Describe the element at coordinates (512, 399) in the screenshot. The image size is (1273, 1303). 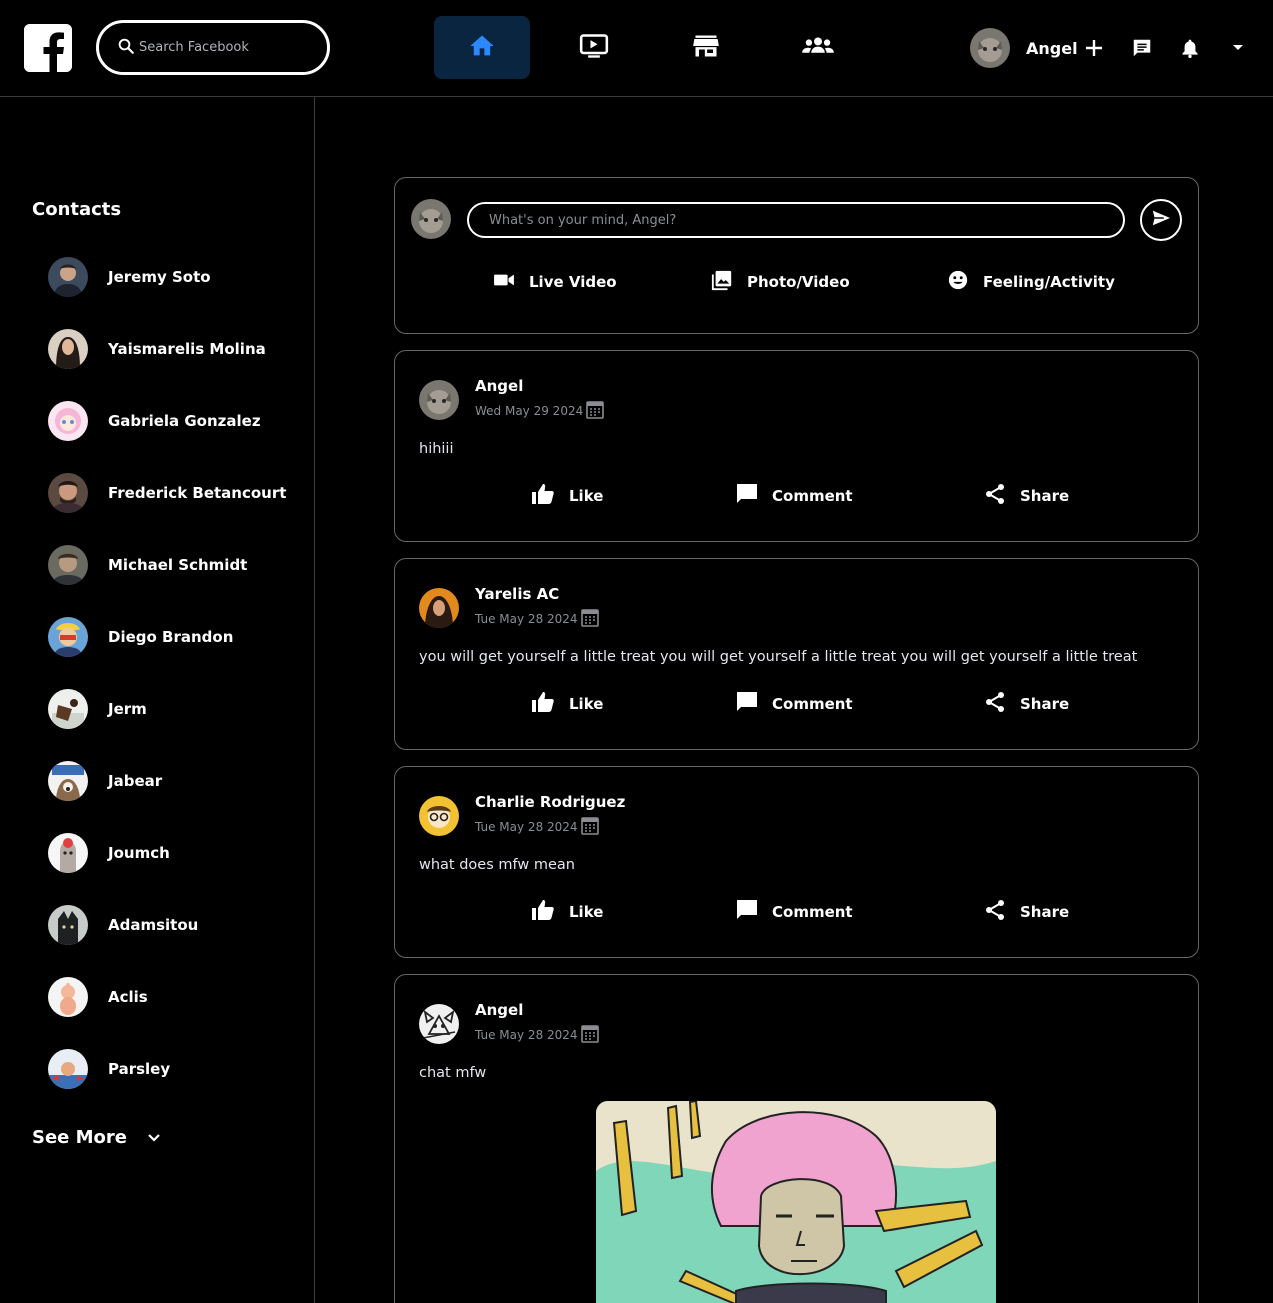
I see `post-header: Angel Wed May 29 2024` at that location.